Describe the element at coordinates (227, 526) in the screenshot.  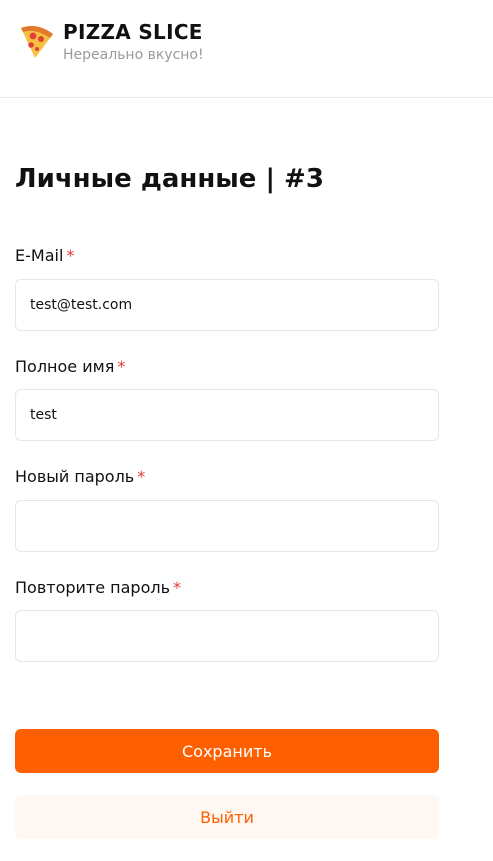
I see `new-password-field` at that location.